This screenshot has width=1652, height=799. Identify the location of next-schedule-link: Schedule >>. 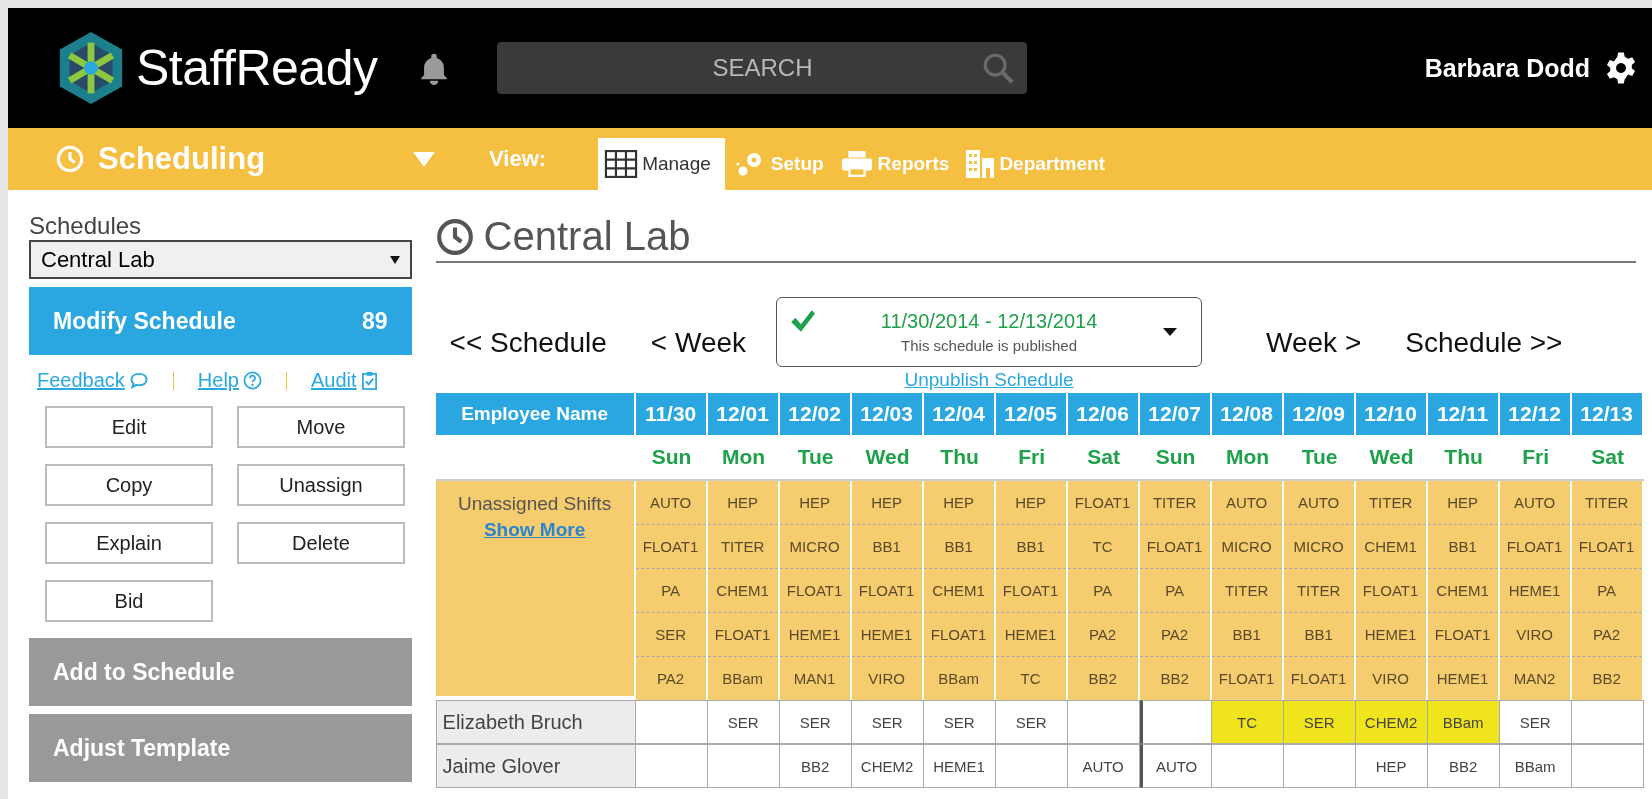
(1484, 343).